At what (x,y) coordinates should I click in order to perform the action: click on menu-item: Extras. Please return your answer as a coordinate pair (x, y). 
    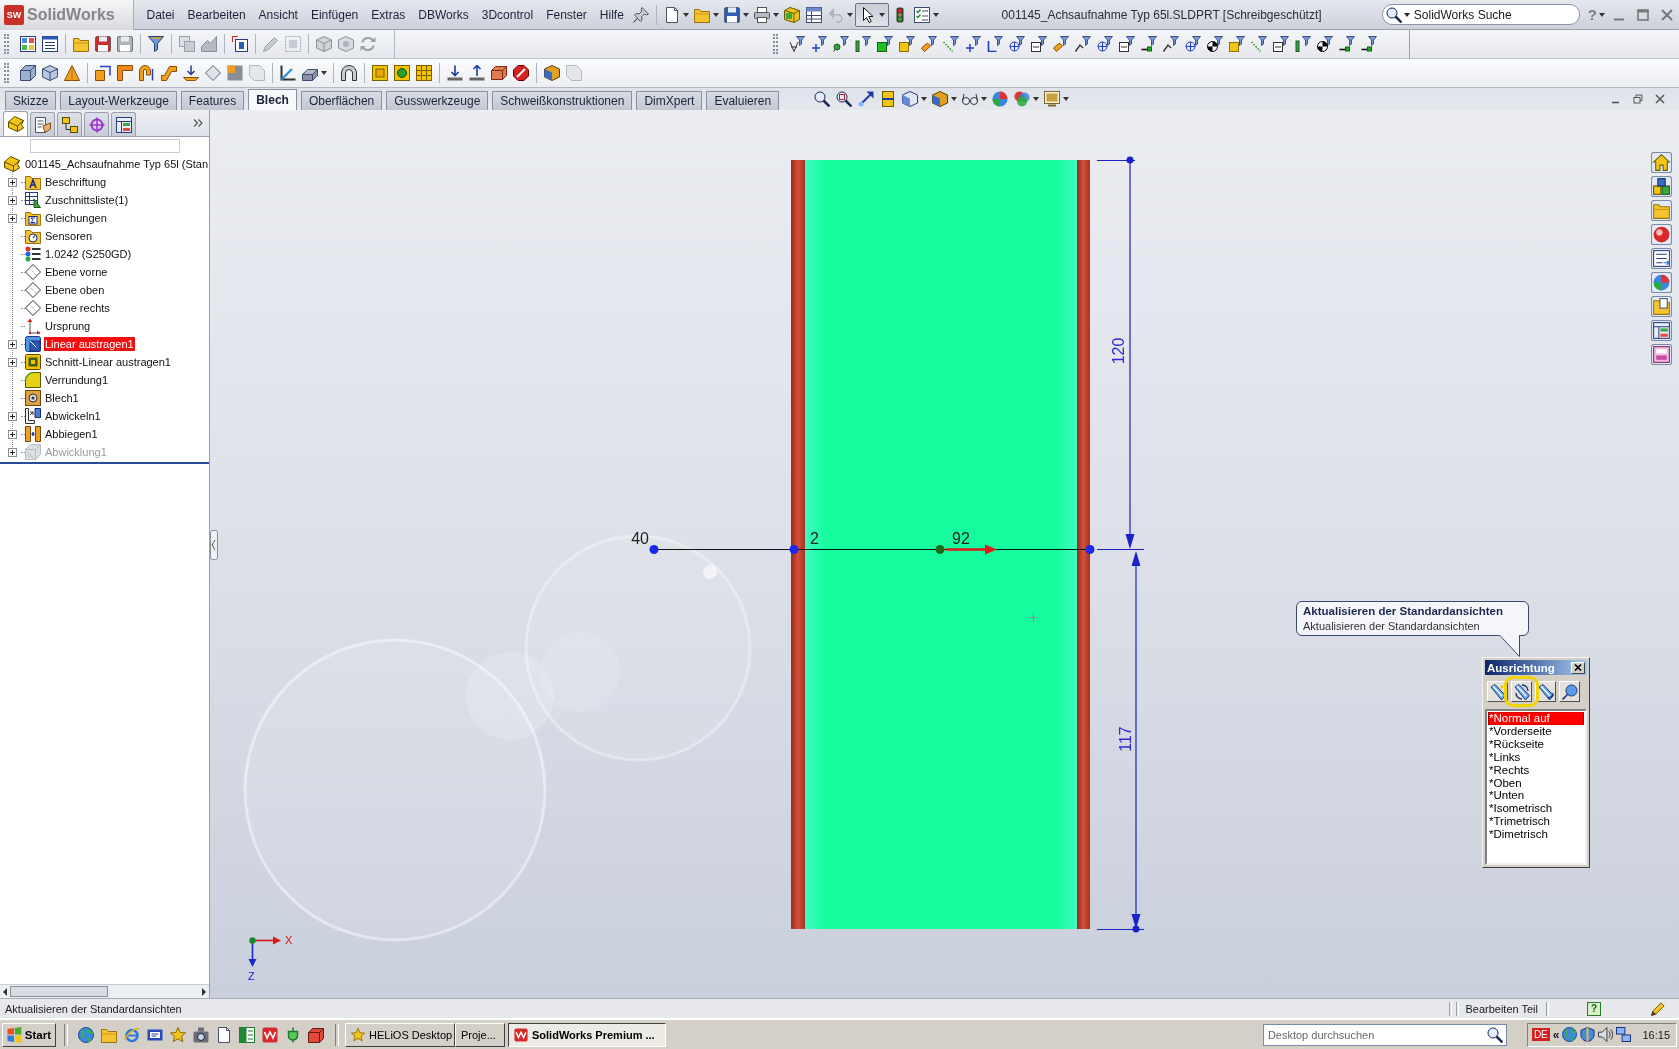
    Looking at the image, I should click on (388, 14).